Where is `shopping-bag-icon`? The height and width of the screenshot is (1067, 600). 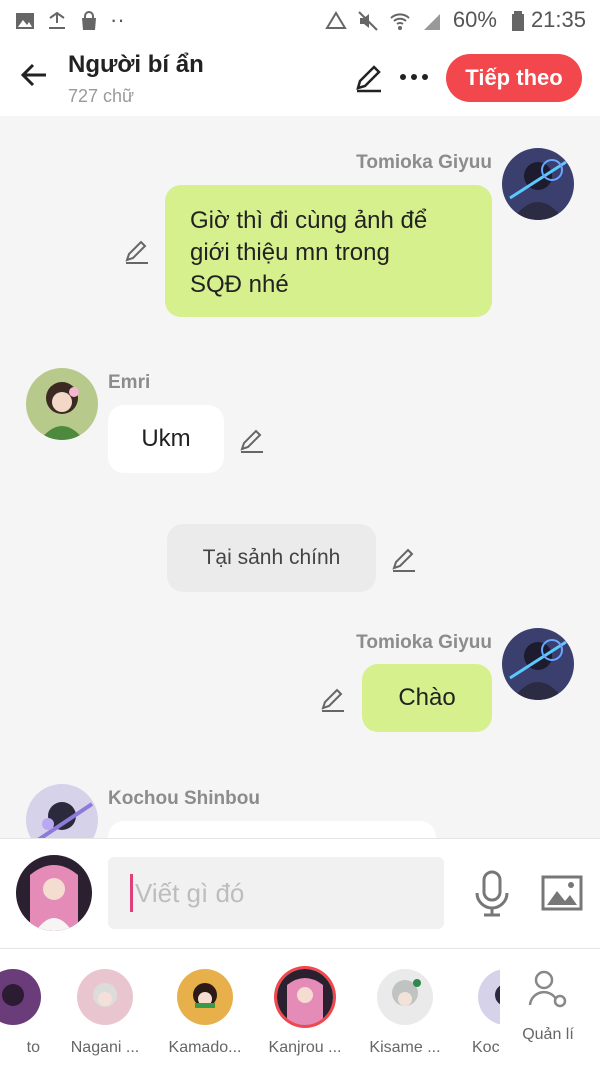 shopping-bag-icon is located at coordinates (89, 20).